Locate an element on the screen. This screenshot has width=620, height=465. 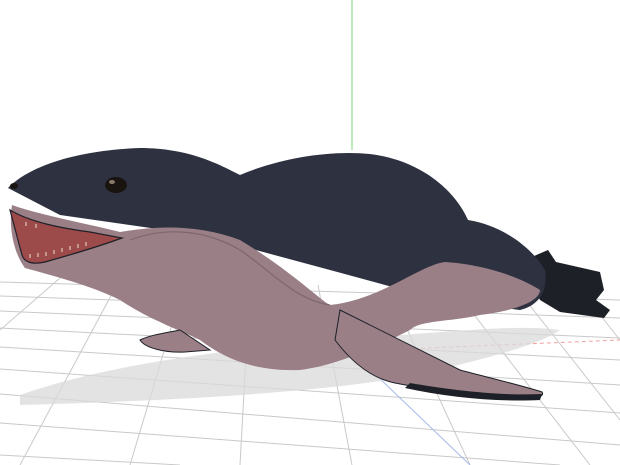
eye is located at coordinates (116, 185).